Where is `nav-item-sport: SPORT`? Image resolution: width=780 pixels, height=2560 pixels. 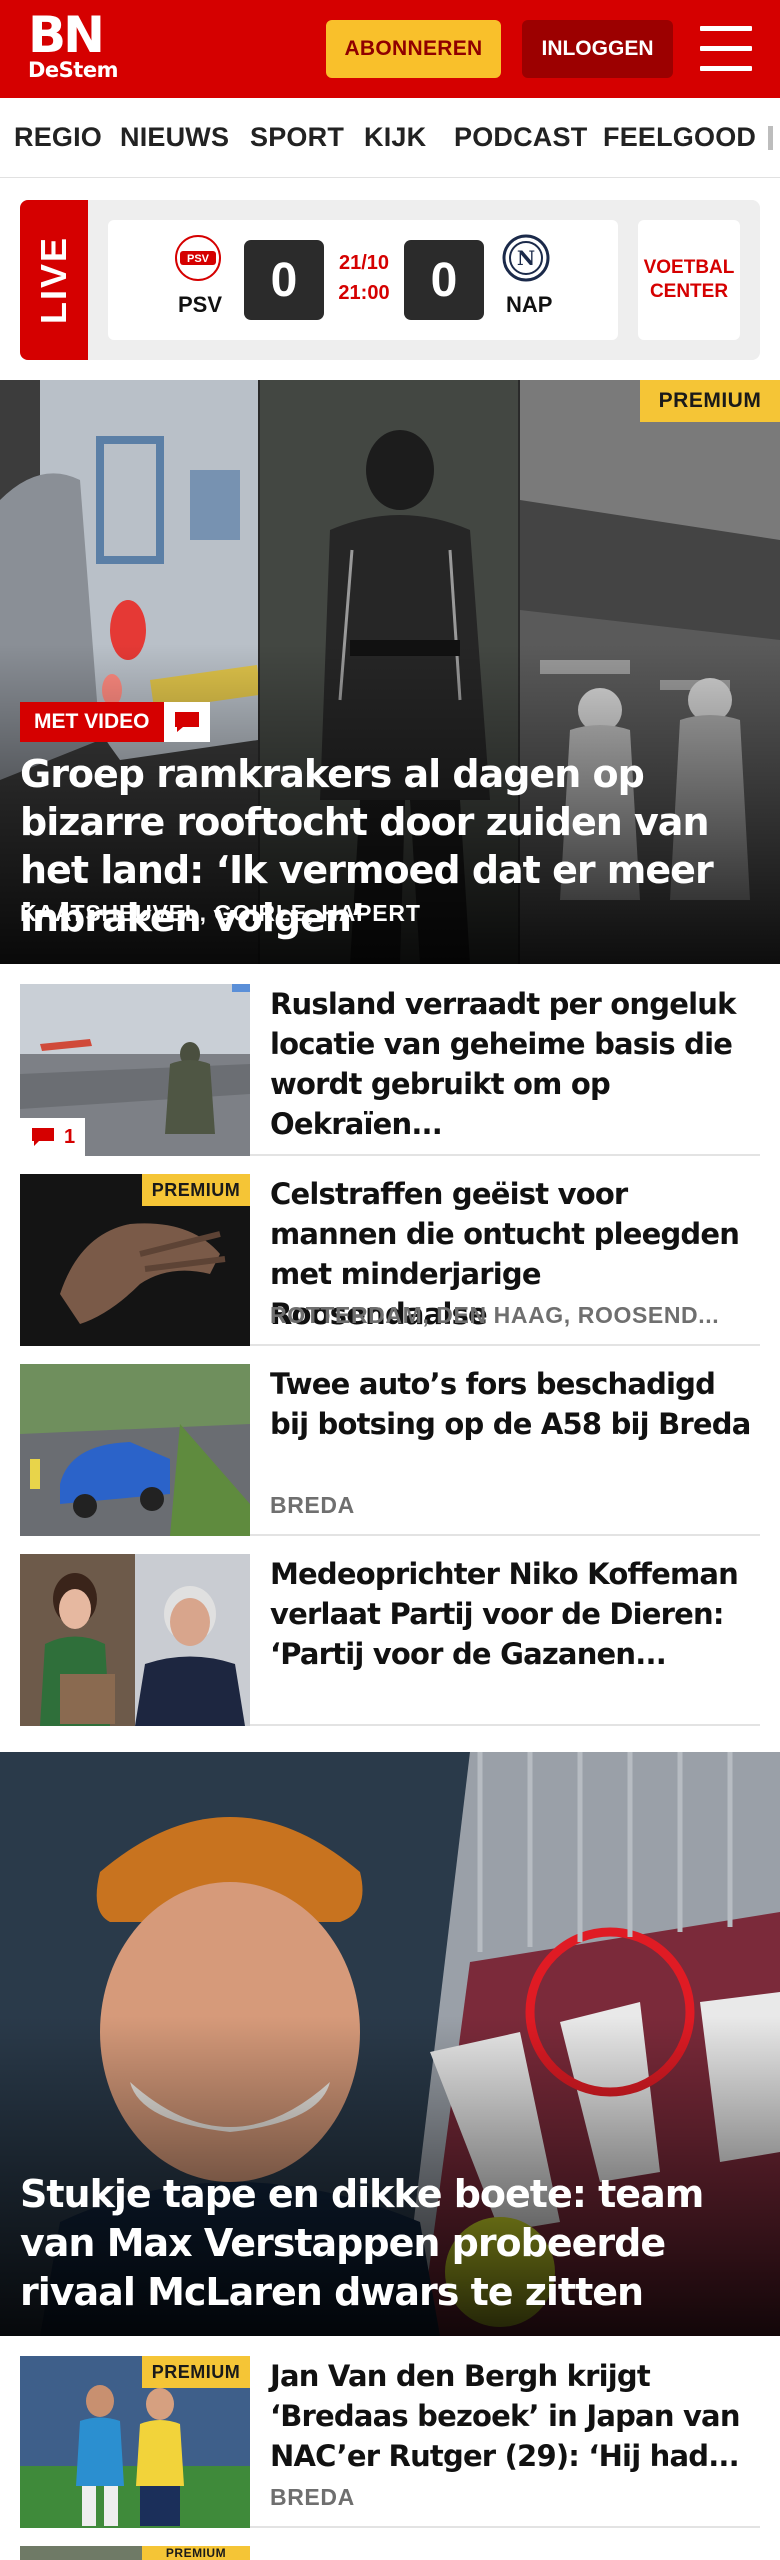
nav-item-sport: SPORT is located at coordinates (297, 137).